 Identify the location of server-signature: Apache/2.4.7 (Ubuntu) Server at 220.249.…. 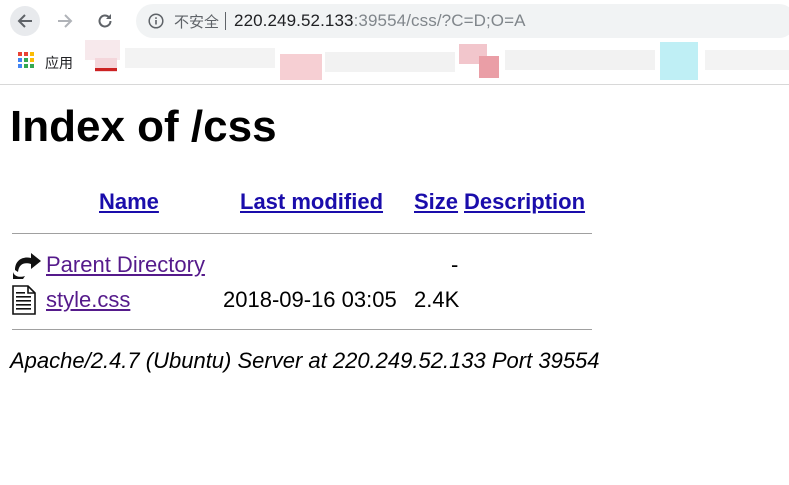
(305, 360).